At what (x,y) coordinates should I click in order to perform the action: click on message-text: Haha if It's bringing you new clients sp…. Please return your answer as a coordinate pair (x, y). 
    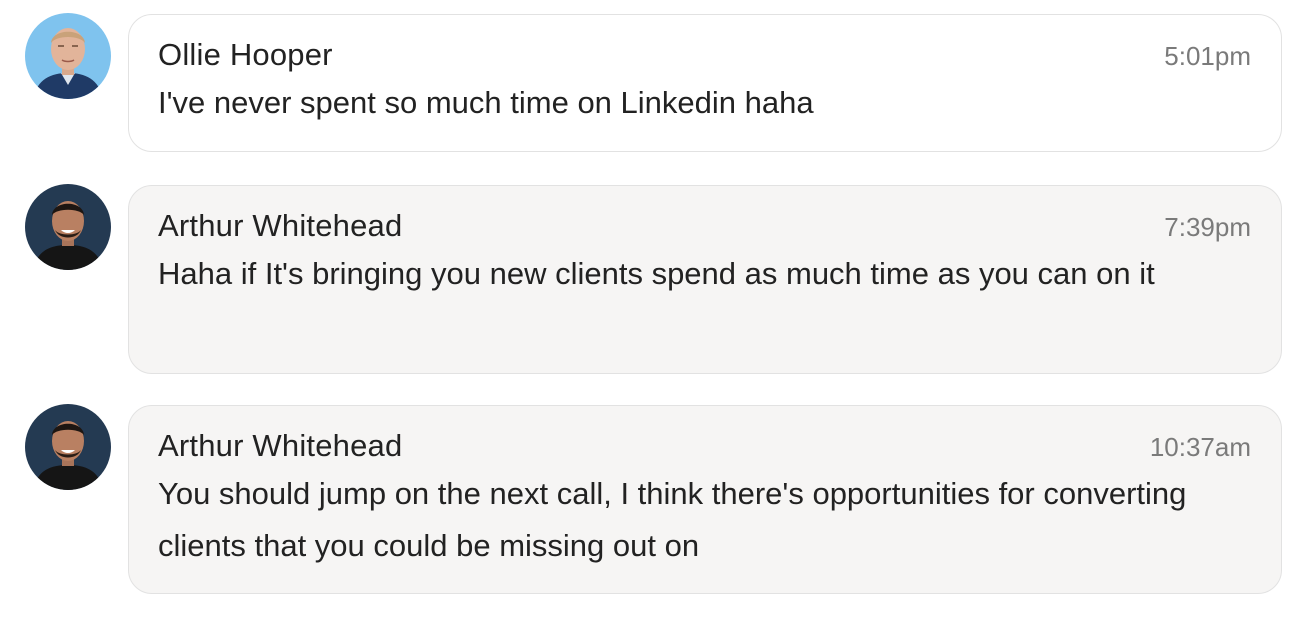
    Looking at the image, I should click on (656, 273).